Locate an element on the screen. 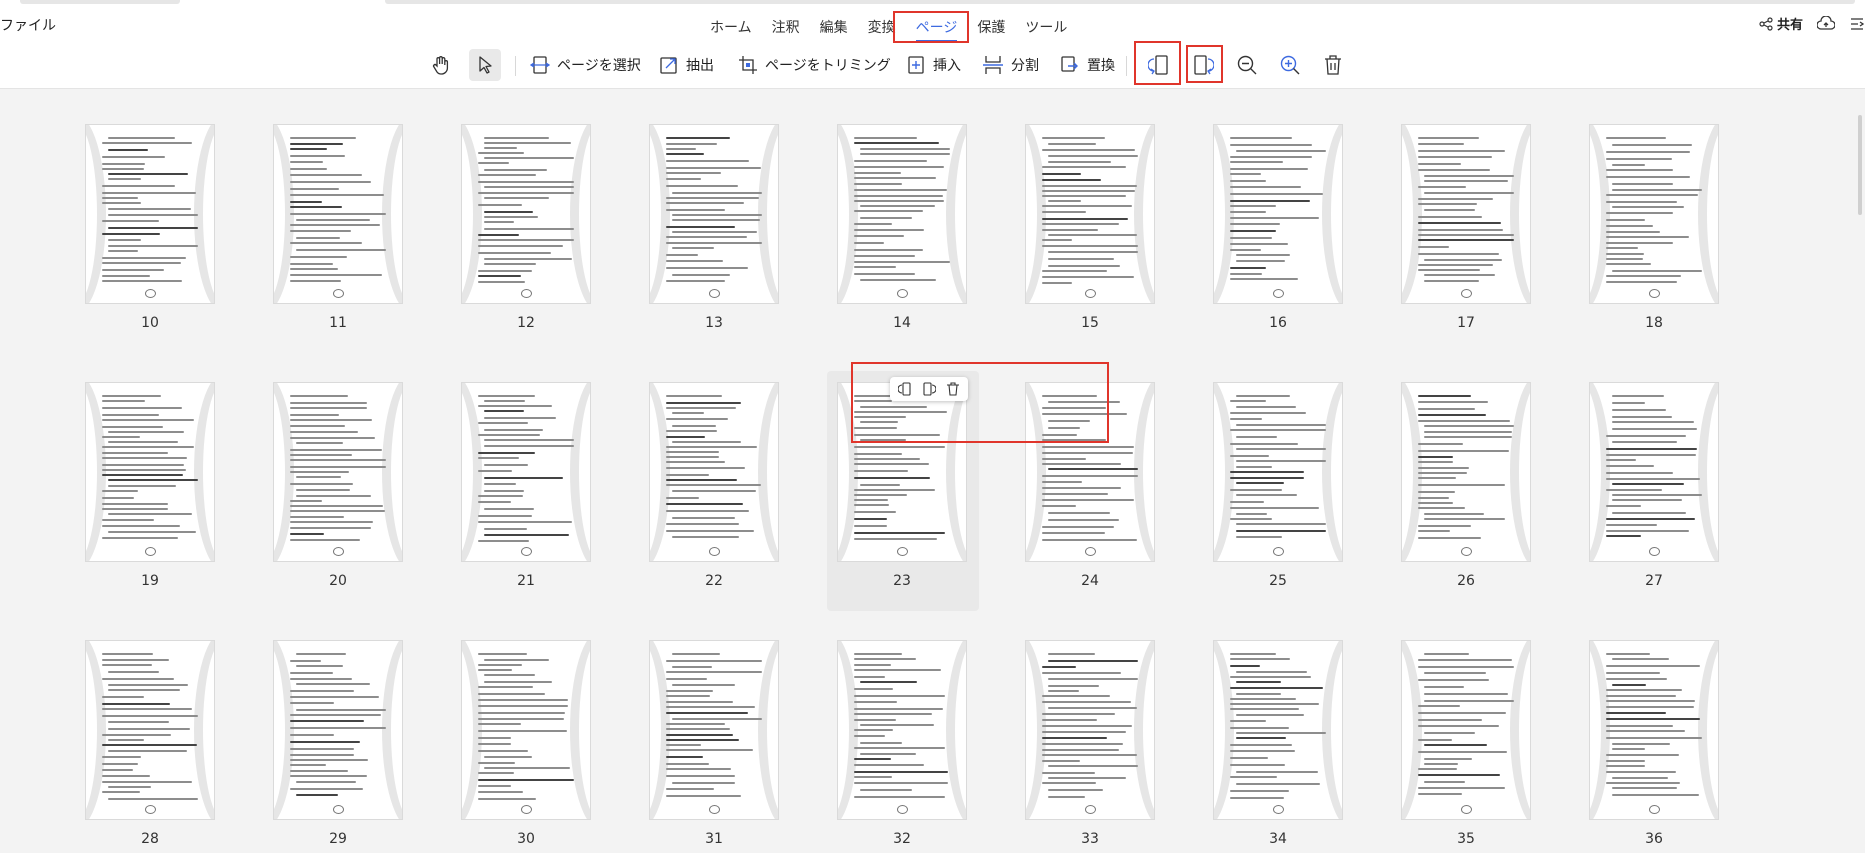  split-button: 分割 is located at coordinates (1010, 65).